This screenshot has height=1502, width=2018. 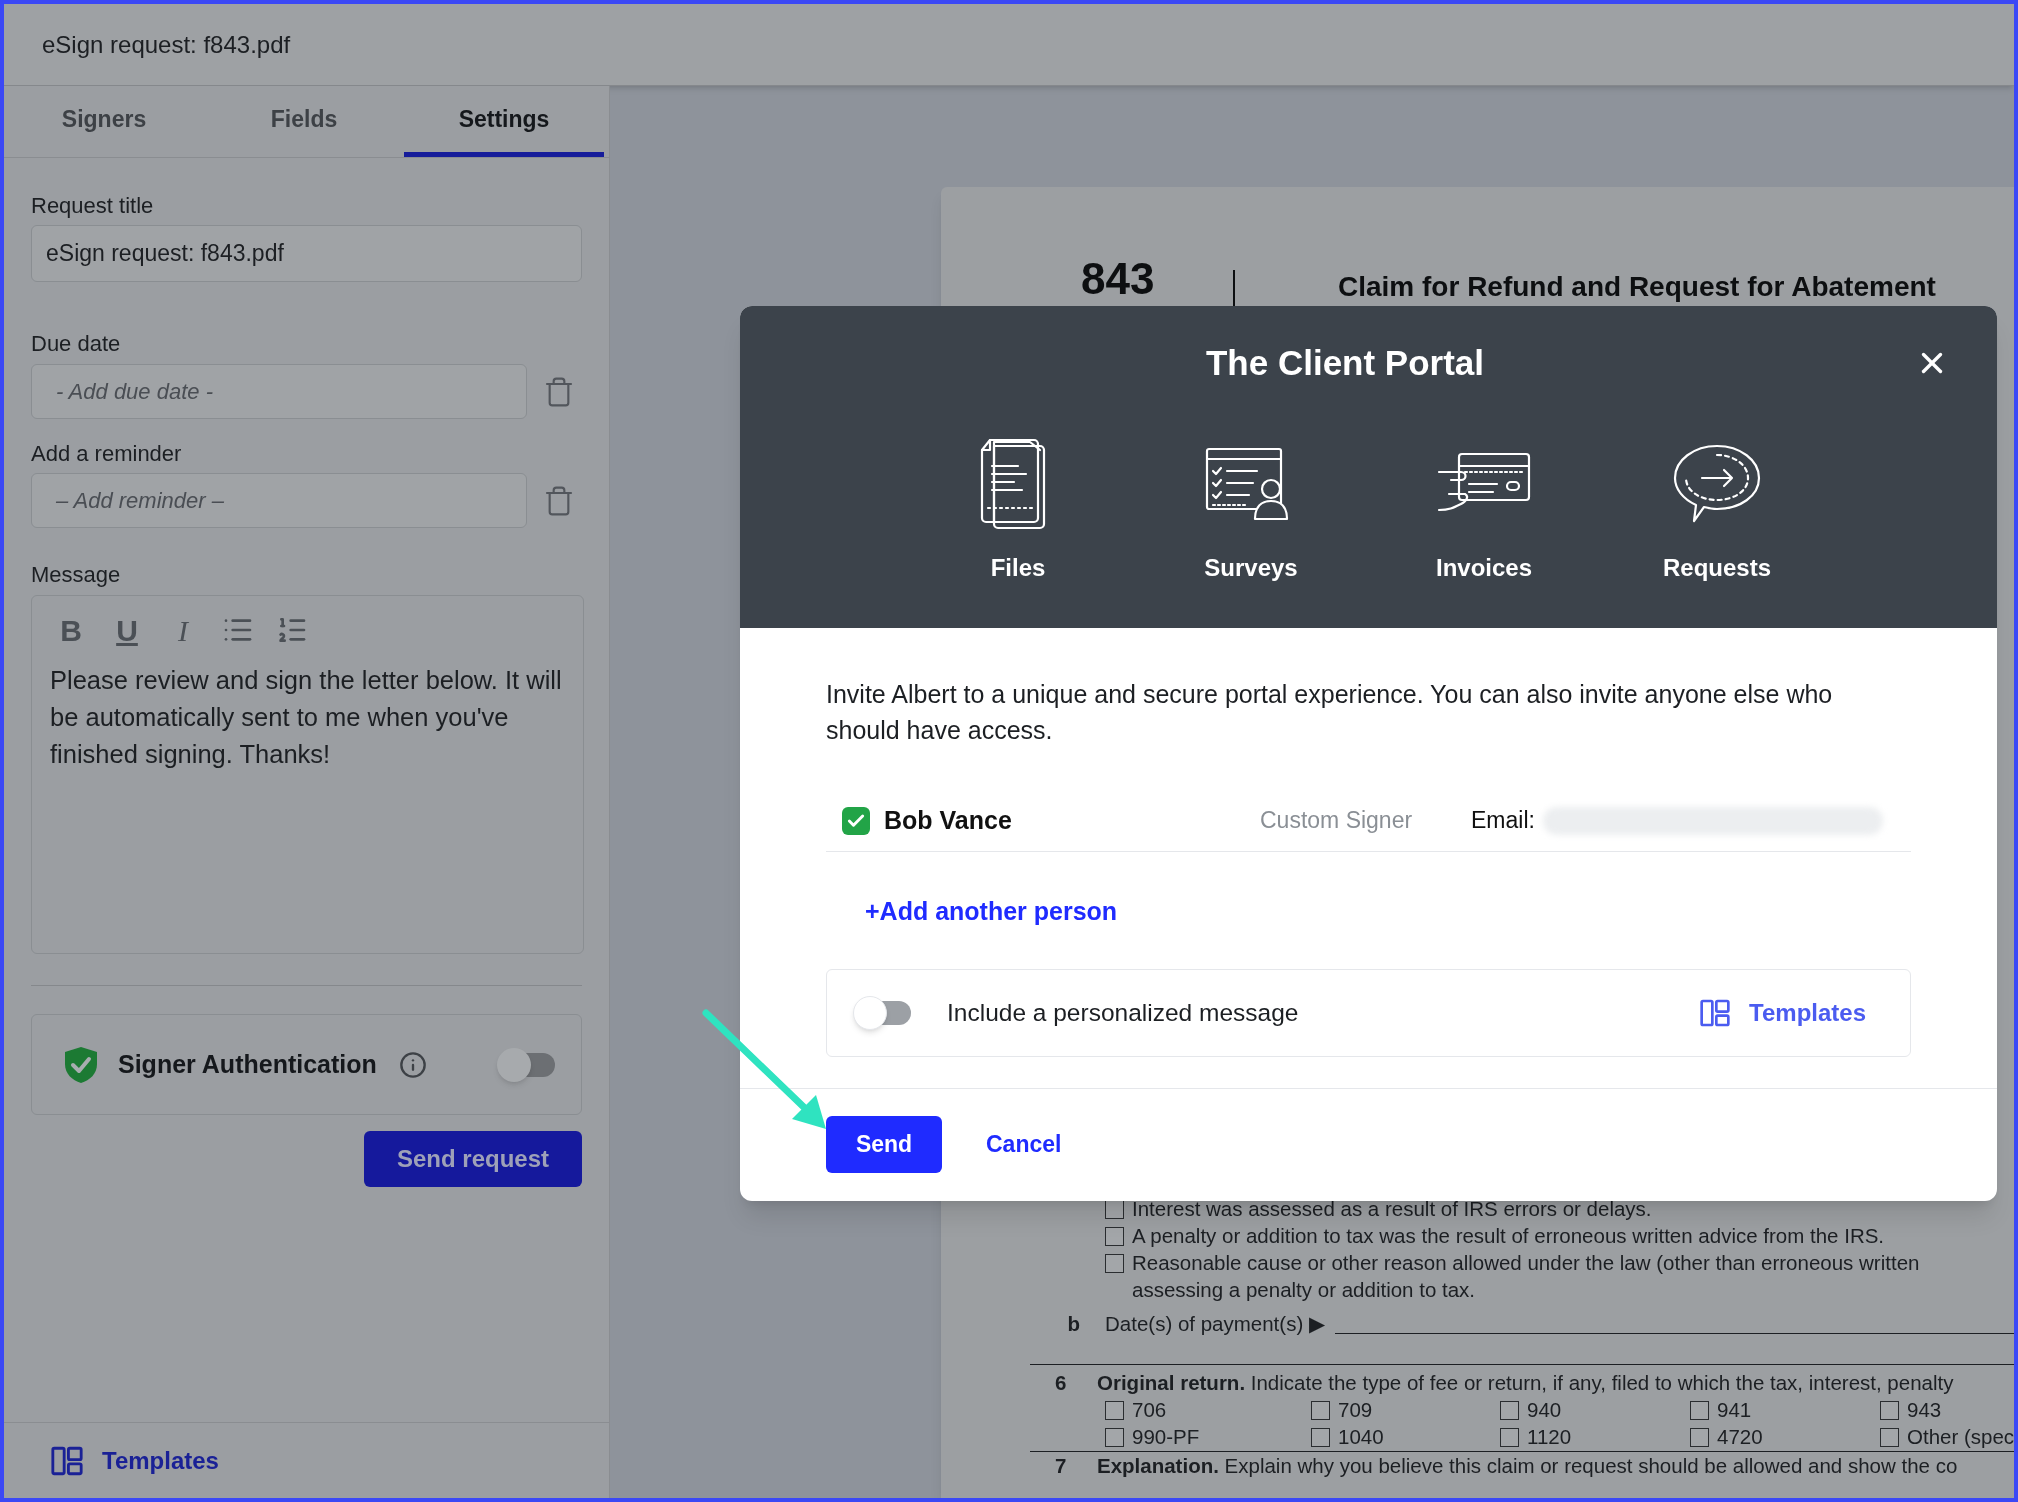 What do you see at coordinates (1345, 362) in the screenshot?
I see `dialog-title: The Client Portal` at bounding box center [1345, 362].